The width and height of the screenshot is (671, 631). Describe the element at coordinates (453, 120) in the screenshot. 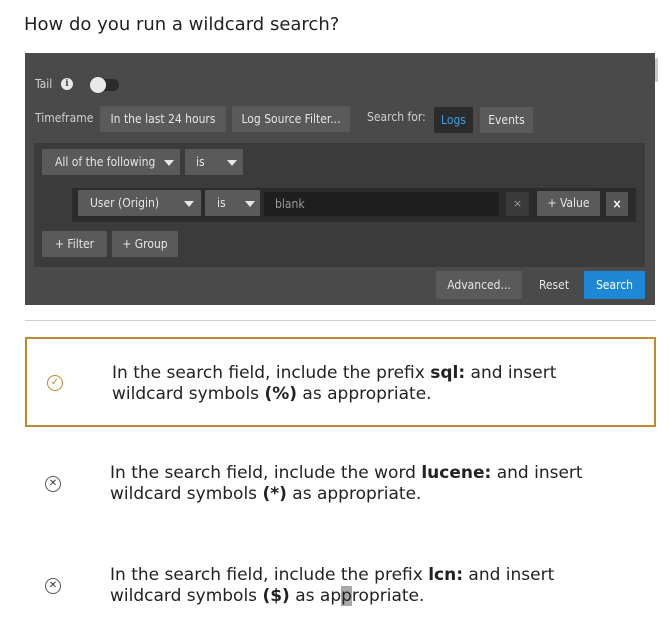

I see `tab-logs: Logs` at that location.